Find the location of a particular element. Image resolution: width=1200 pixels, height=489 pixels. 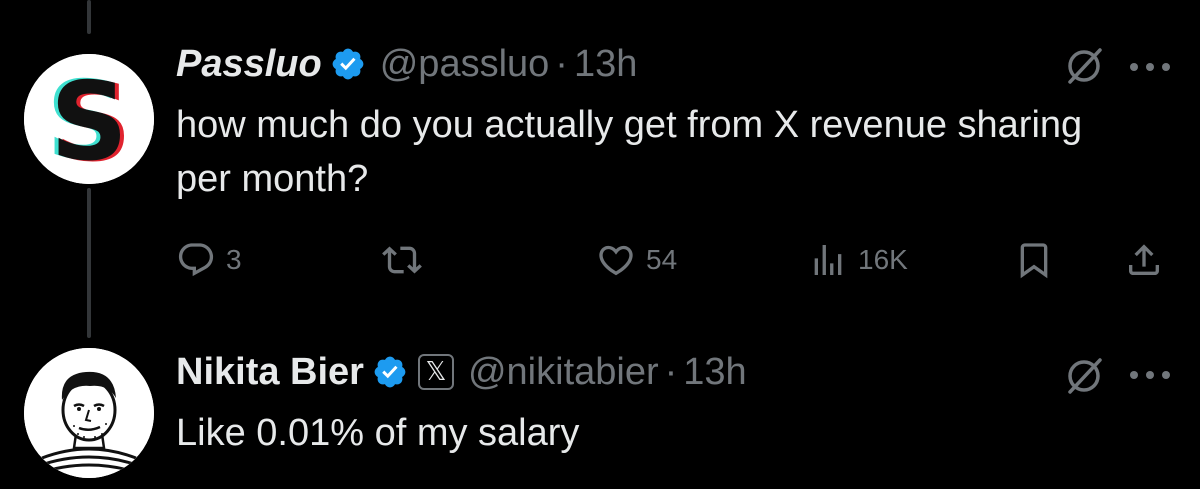

tweet-text: Like 0.01% of my salary is located at coordinates (378, 433).